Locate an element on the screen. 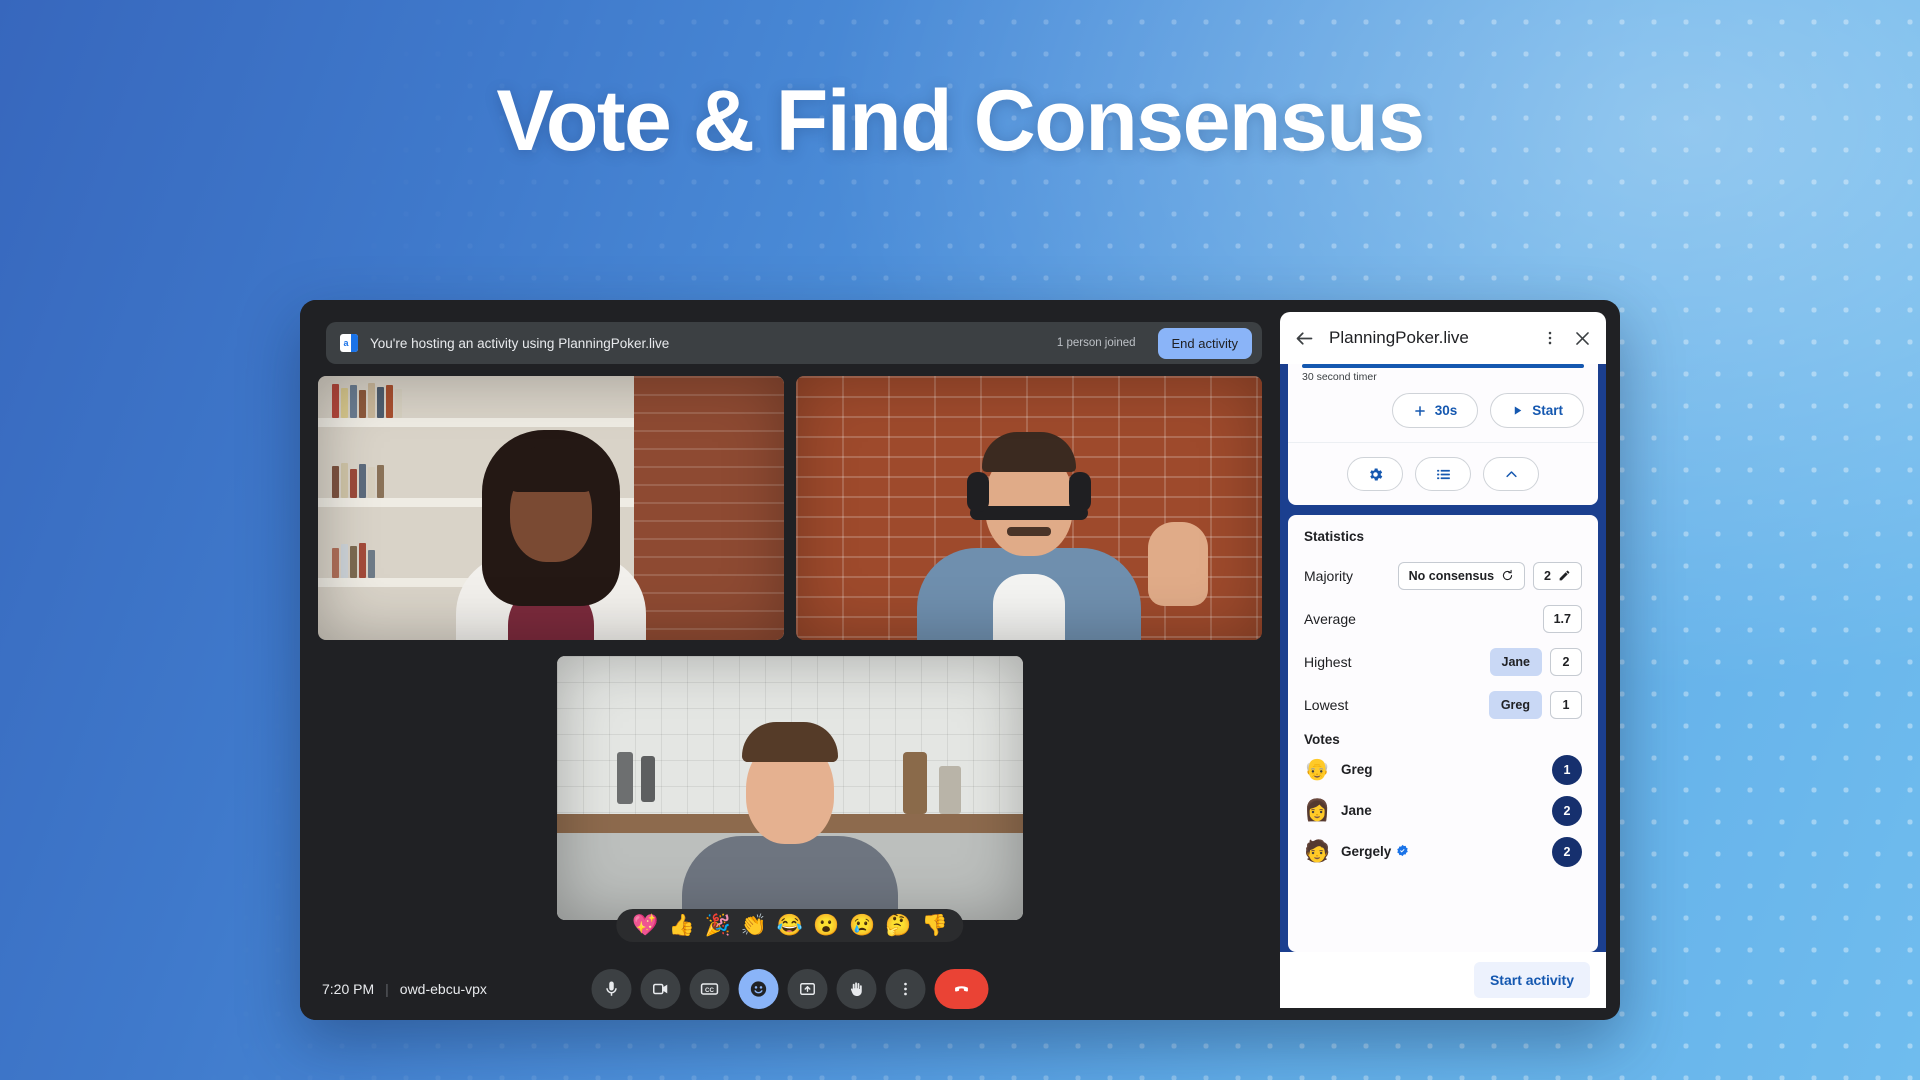 This screenshot has height=1080, width=1920. start-timer-label: Start is located at coordinates (1547, 410).